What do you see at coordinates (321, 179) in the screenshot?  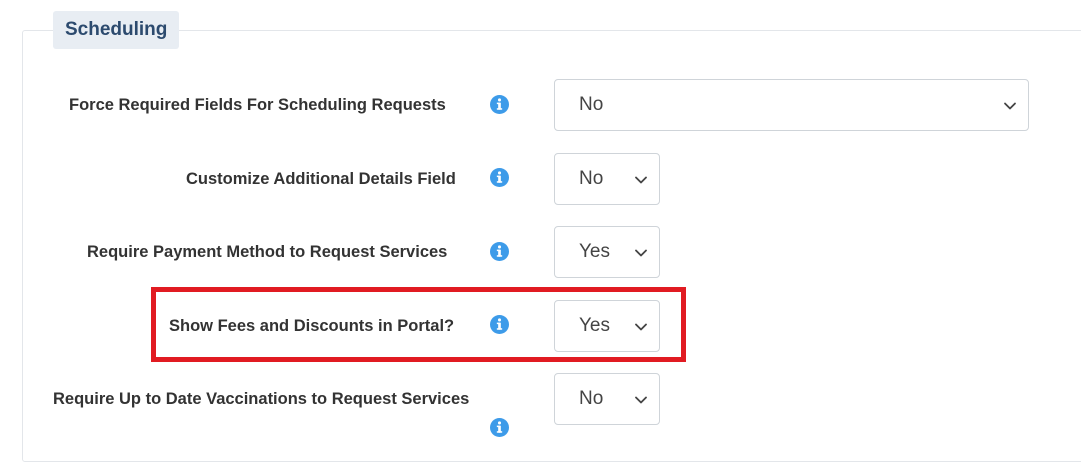 I see `setting-label: Customize Additional Details Field` at bounding box center [321, 179].